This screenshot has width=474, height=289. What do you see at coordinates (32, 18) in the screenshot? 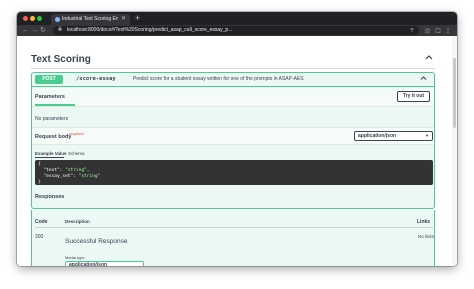
I see `minimize-window-button` at bounding box center [32, 18].